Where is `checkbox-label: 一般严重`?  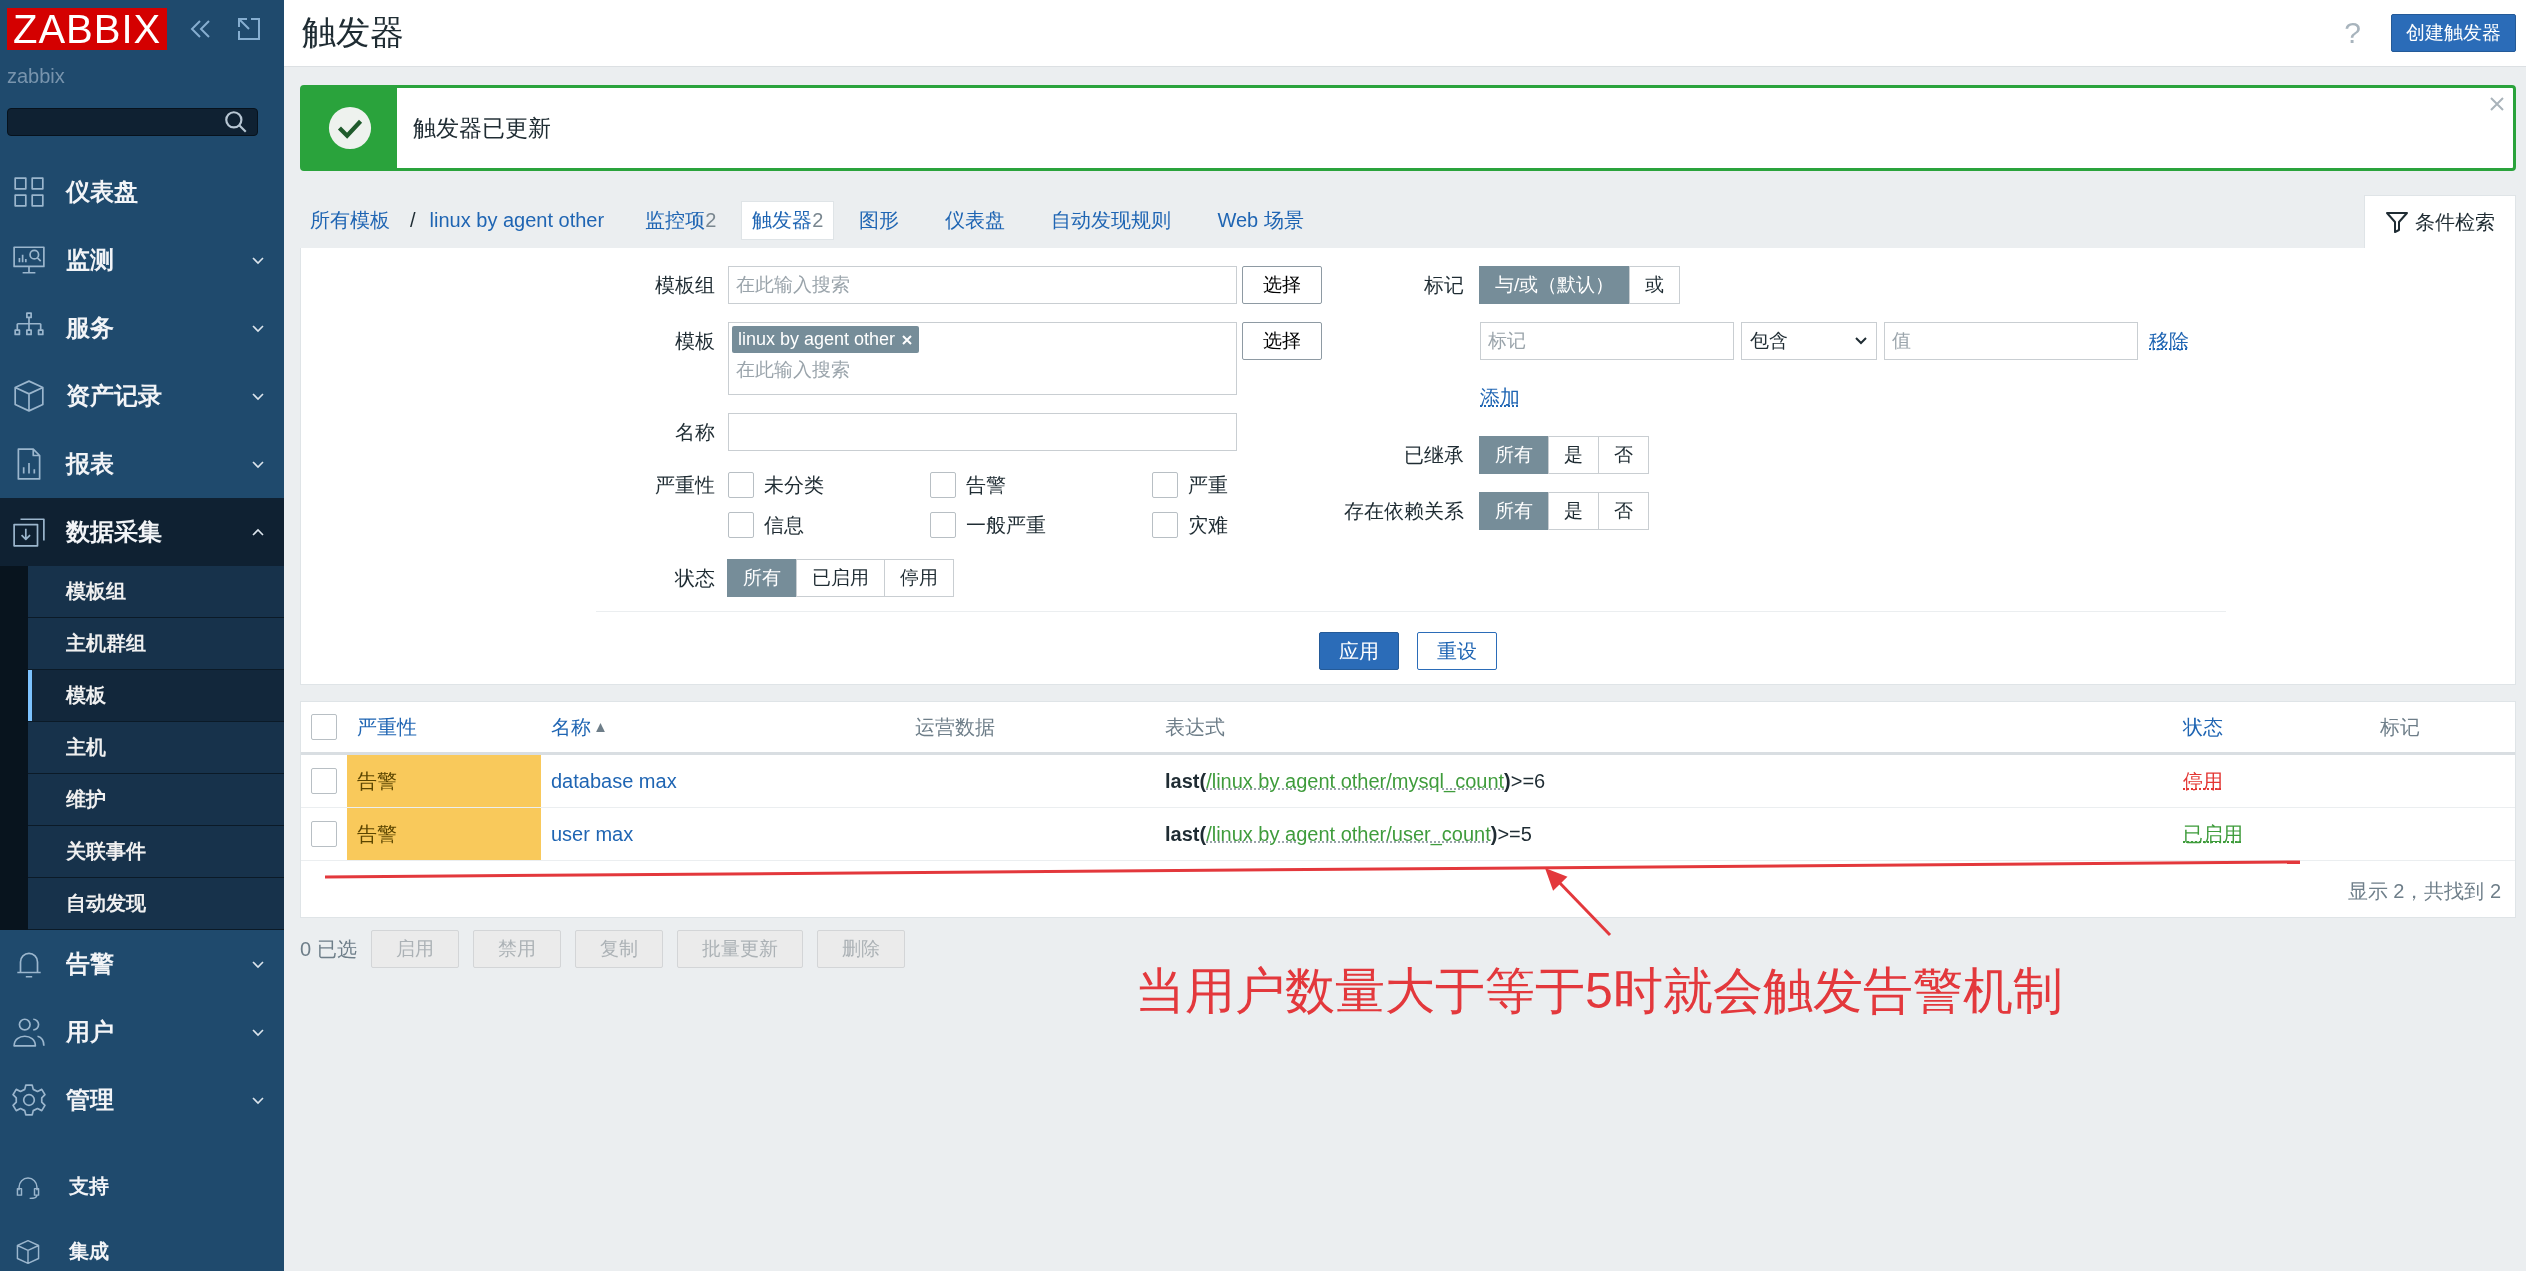 checkbox-label: 一般严重 is located at coordinates (1006, 525).